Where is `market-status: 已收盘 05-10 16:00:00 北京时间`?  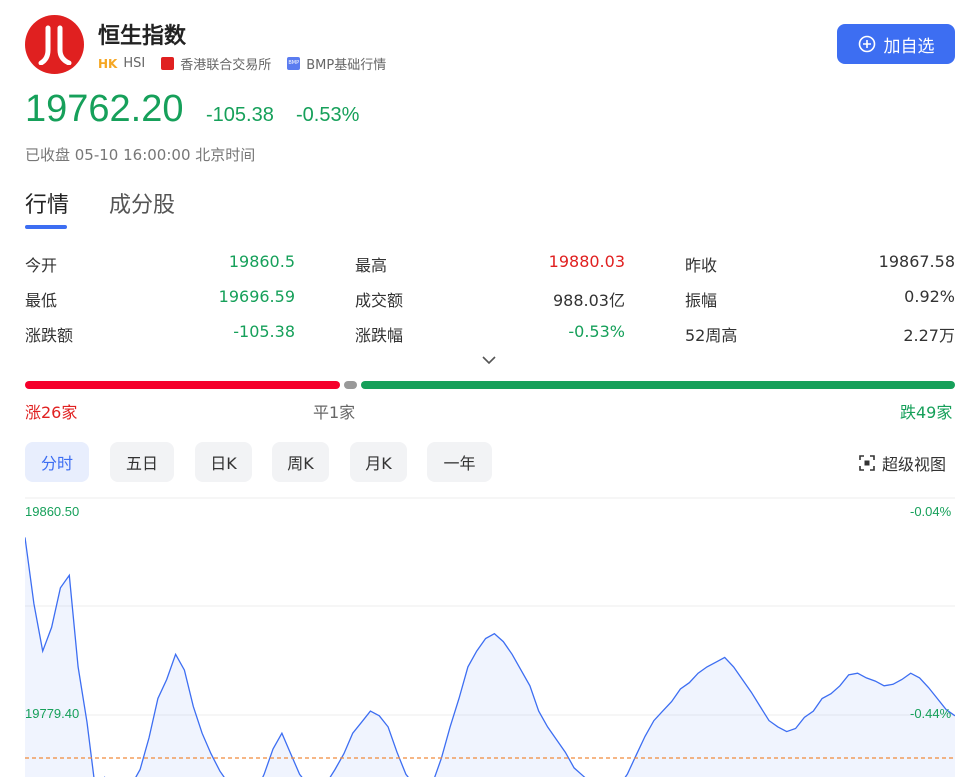 market-status: 已收盘 05-10 16:00:00 北京时间 is located at coordinates (140, 155).